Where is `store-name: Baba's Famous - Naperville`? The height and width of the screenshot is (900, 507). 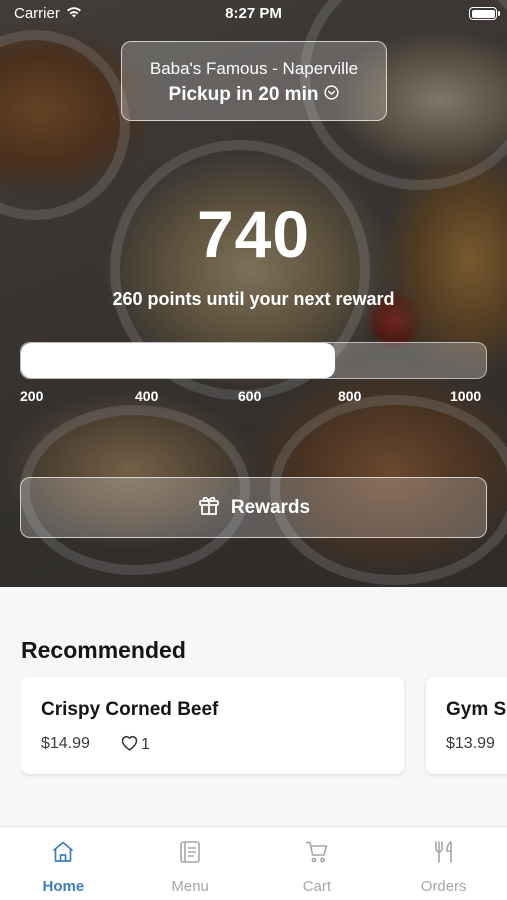
store-name: Baba's Famous - Naperville is located at coordinates (254, 68).